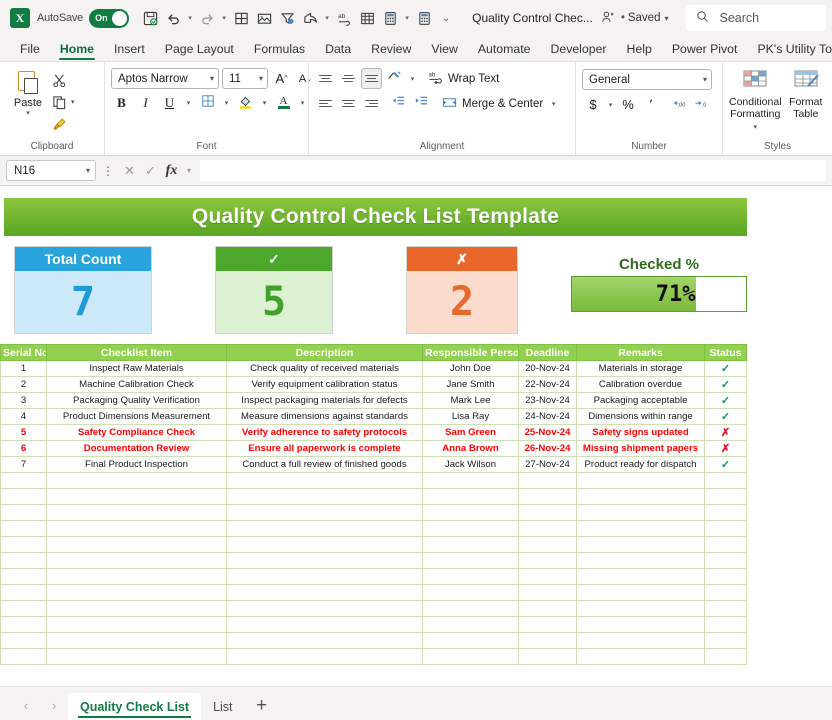 This screenshot has height=720, width=832. What do you see at coordinates (640, 384) in the screenshot?
I see `cell-remarks: Calibration overdue` at bounding box center [640, 384].